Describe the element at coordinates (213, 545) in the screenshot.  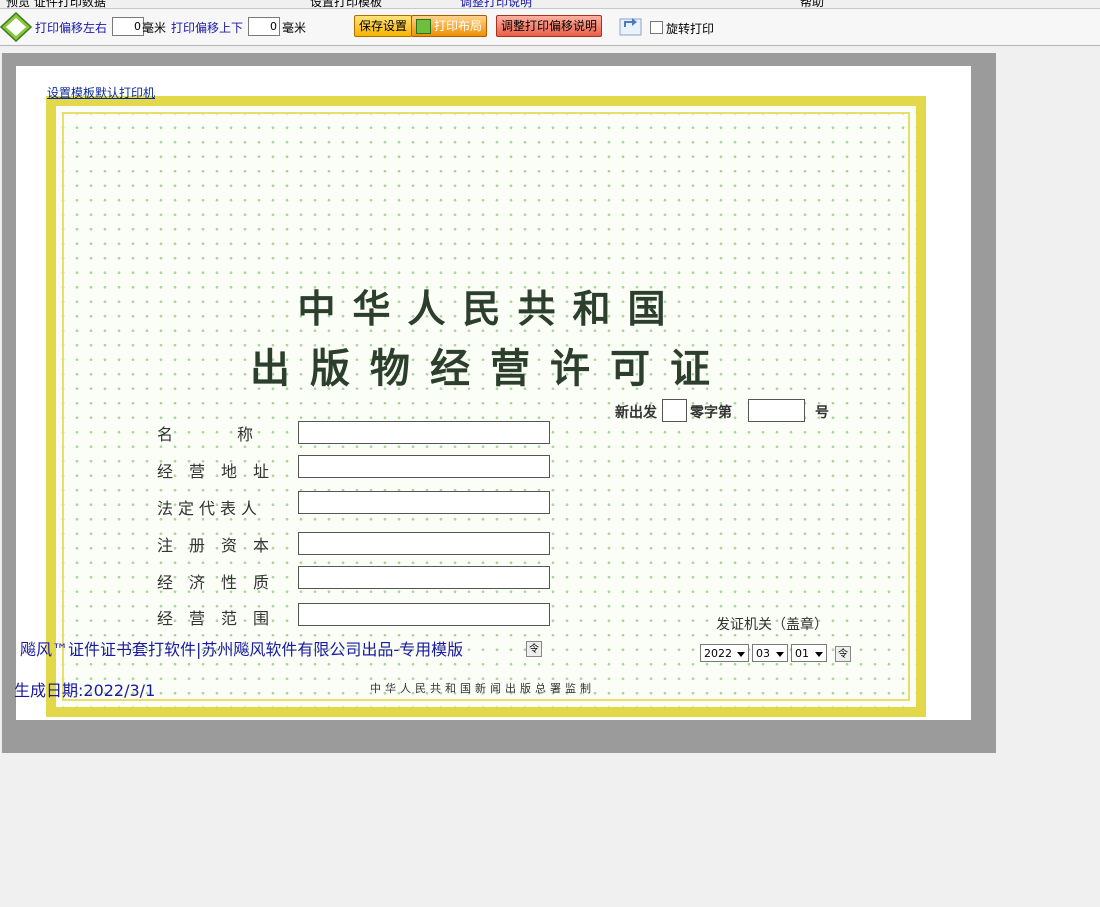
I see `label-capital: 注 册 资 本` at that location.